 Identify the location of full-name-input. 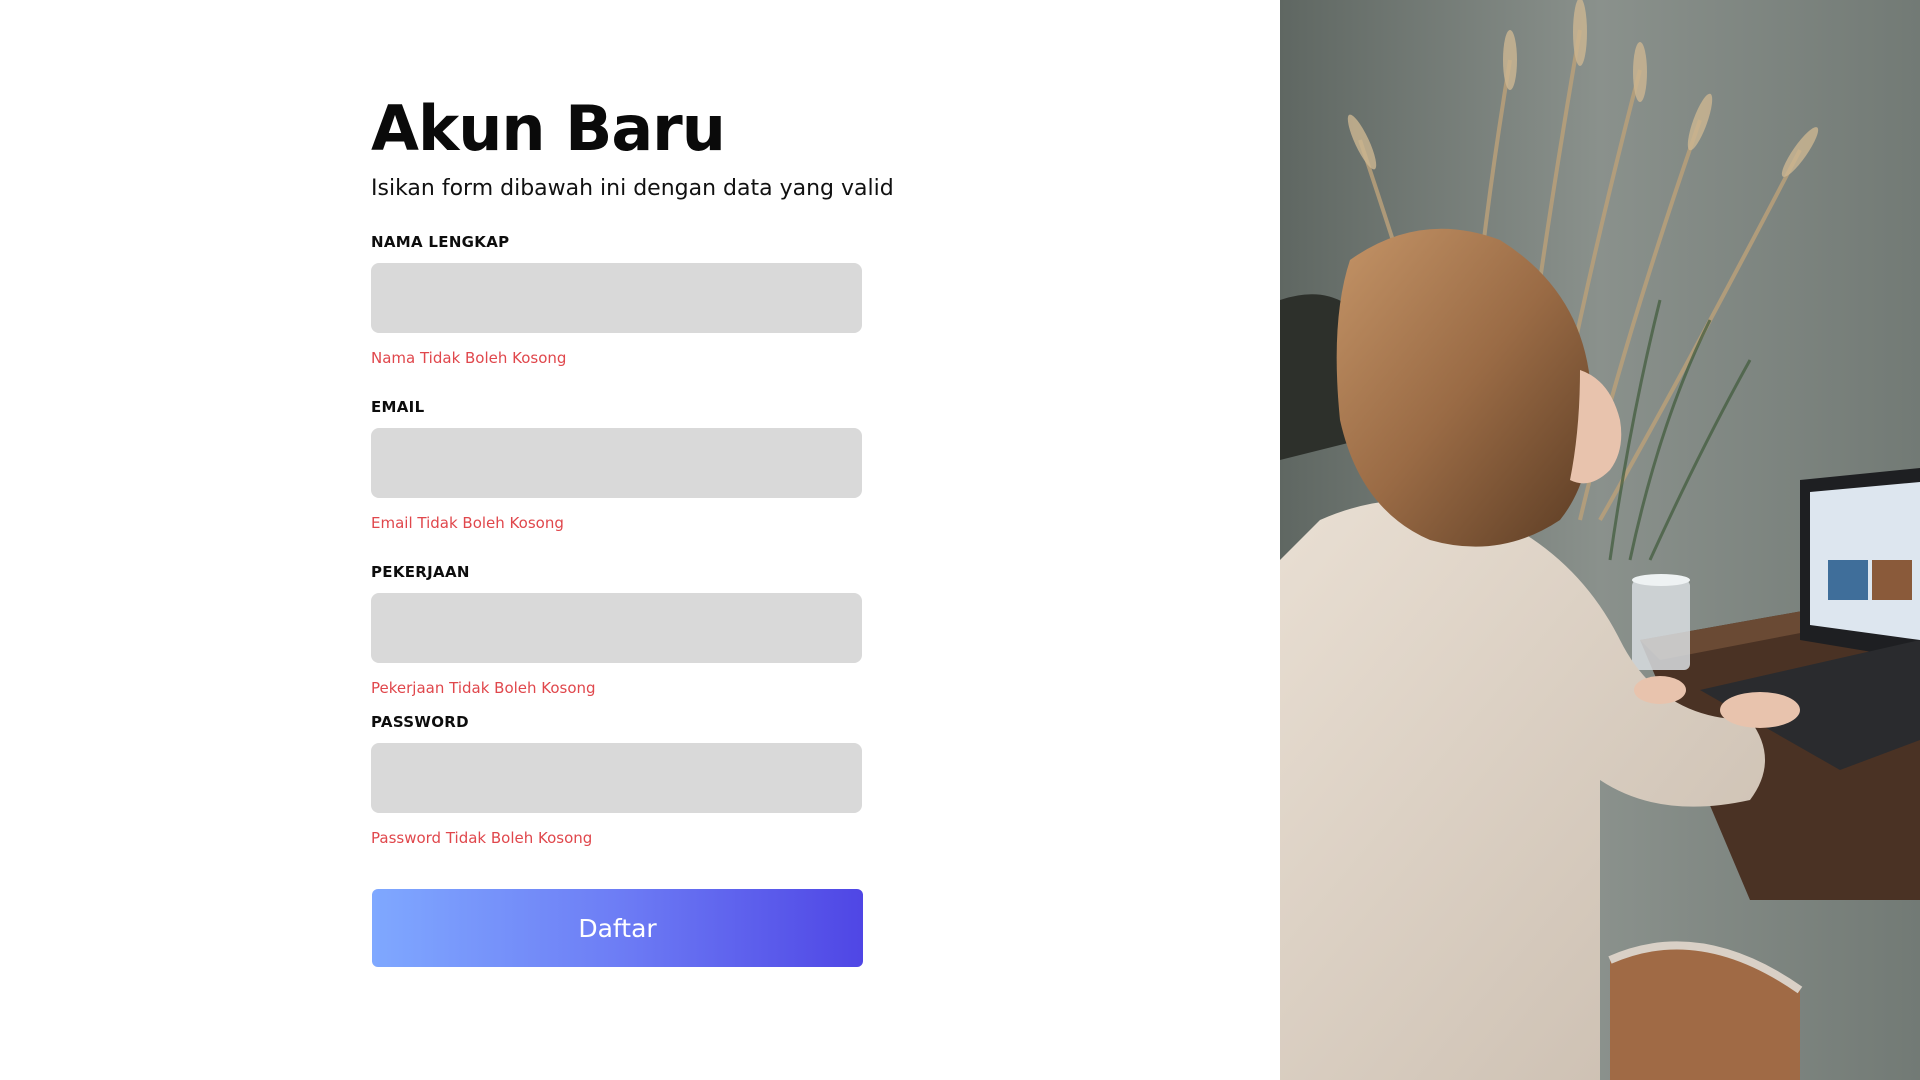
(616, 298).